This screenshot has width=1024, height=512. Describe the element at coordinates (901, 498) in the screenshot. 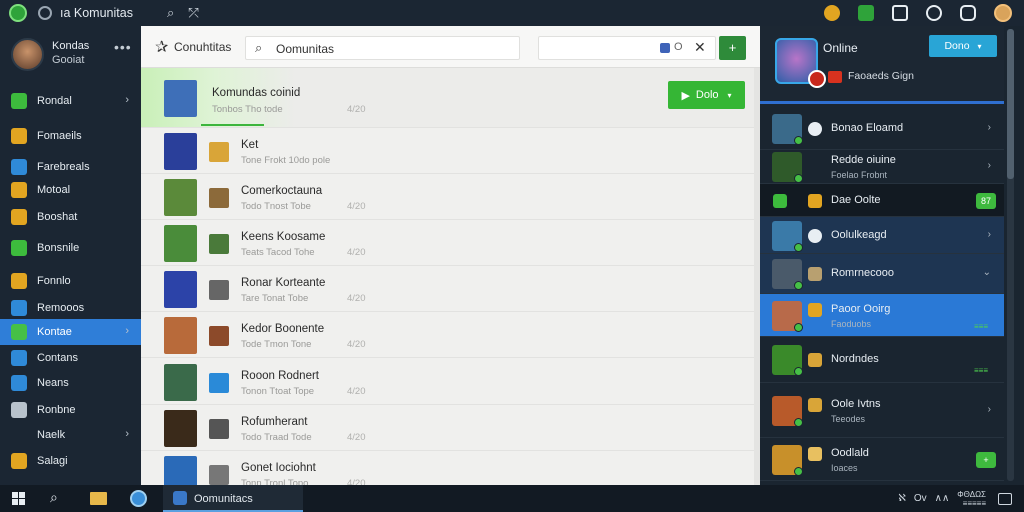

I see `tray-icon-1: ℵ` at that location.